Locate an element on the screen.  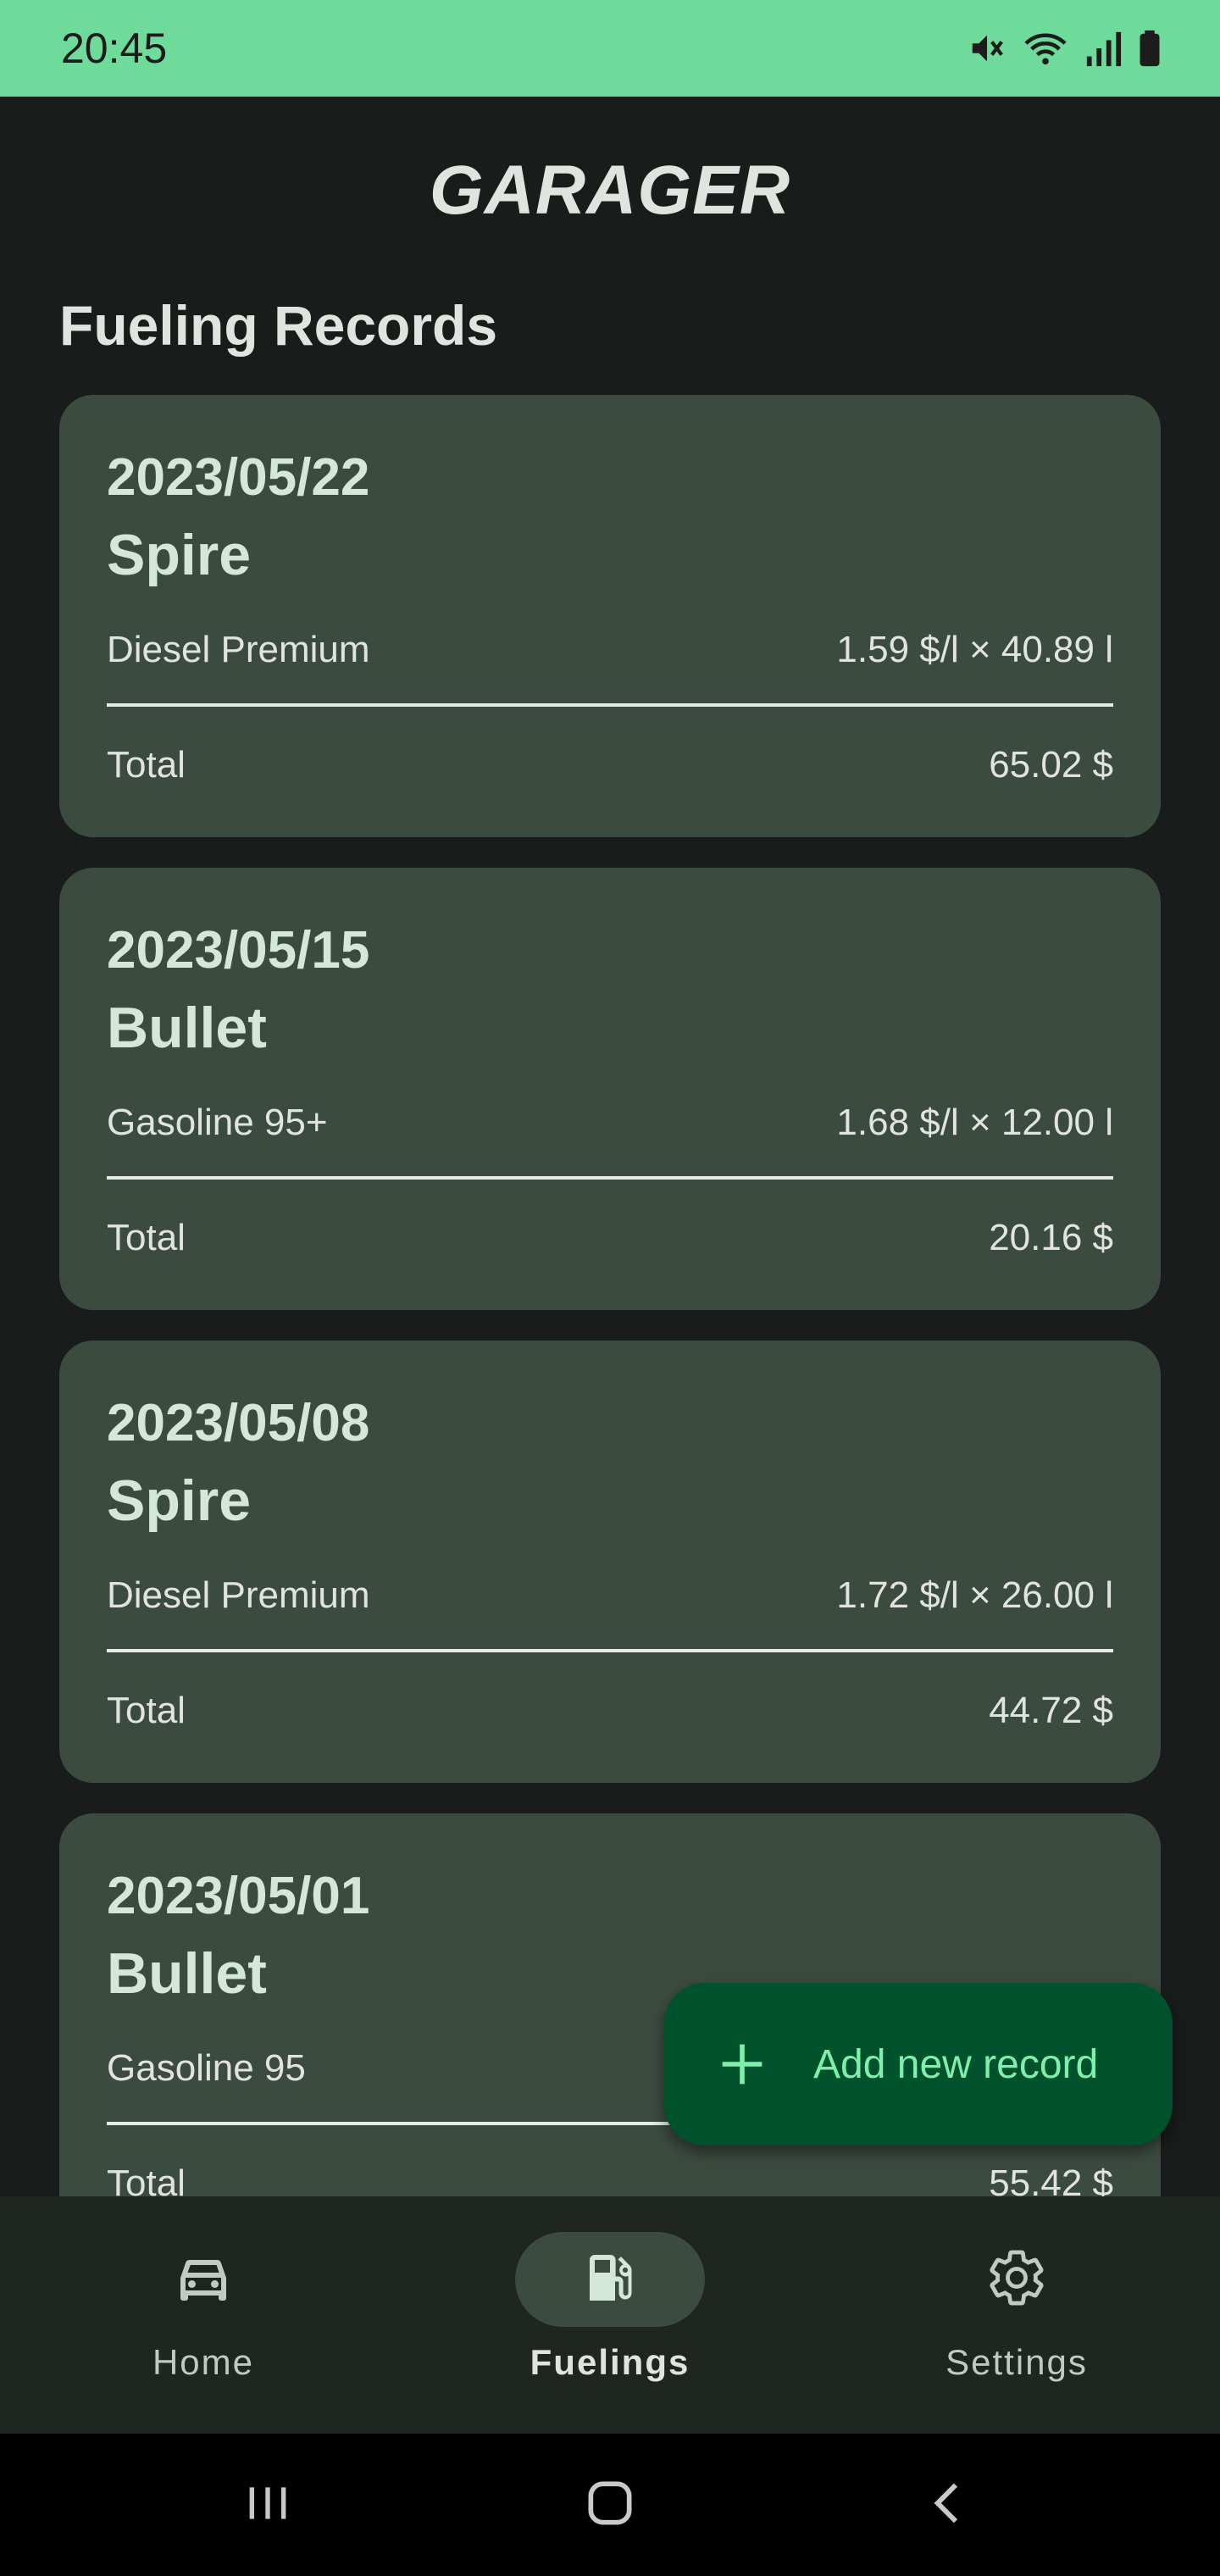
nav-item-home: Home is located at coordinates (203, 2315).